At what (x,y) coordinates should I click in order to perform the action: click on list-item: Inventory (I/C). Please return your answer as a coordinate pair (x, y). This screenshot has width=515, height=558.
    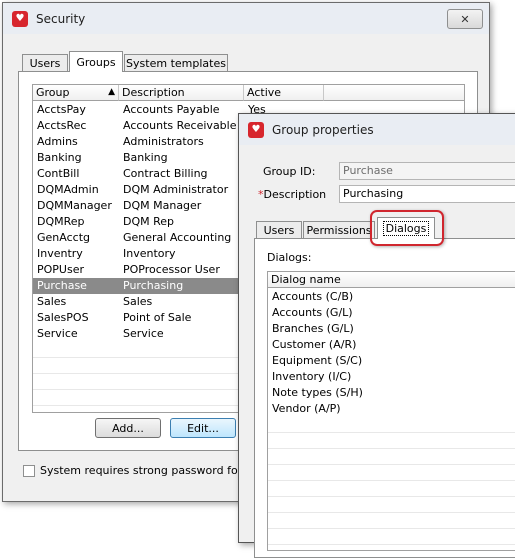
    Looking at the image, I should click on (391, 377).